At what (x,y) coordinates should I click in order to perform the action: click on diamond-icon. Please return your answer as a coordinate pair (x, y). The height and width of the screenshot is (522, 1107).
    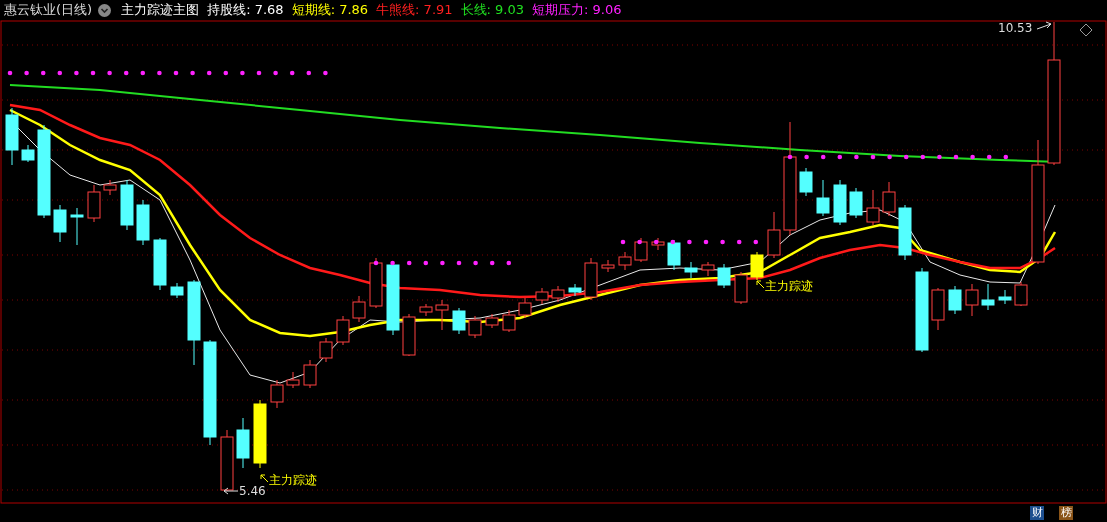
    Looking at the image, I should click on (1086, 30).